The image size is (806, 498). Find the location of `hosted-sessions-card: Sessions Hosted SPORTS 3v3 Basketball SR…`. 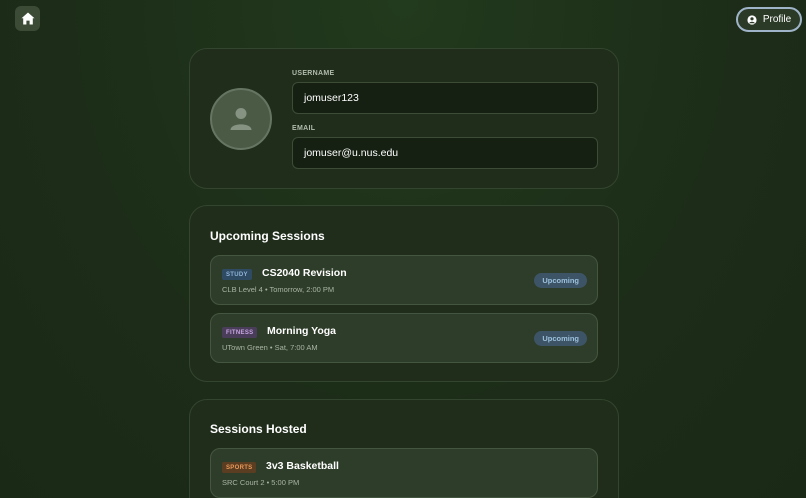

hosted-sessions-card: Sessions Hosted SPORTS 3v3 Basketball SR… is located at coordinates (404, 448).